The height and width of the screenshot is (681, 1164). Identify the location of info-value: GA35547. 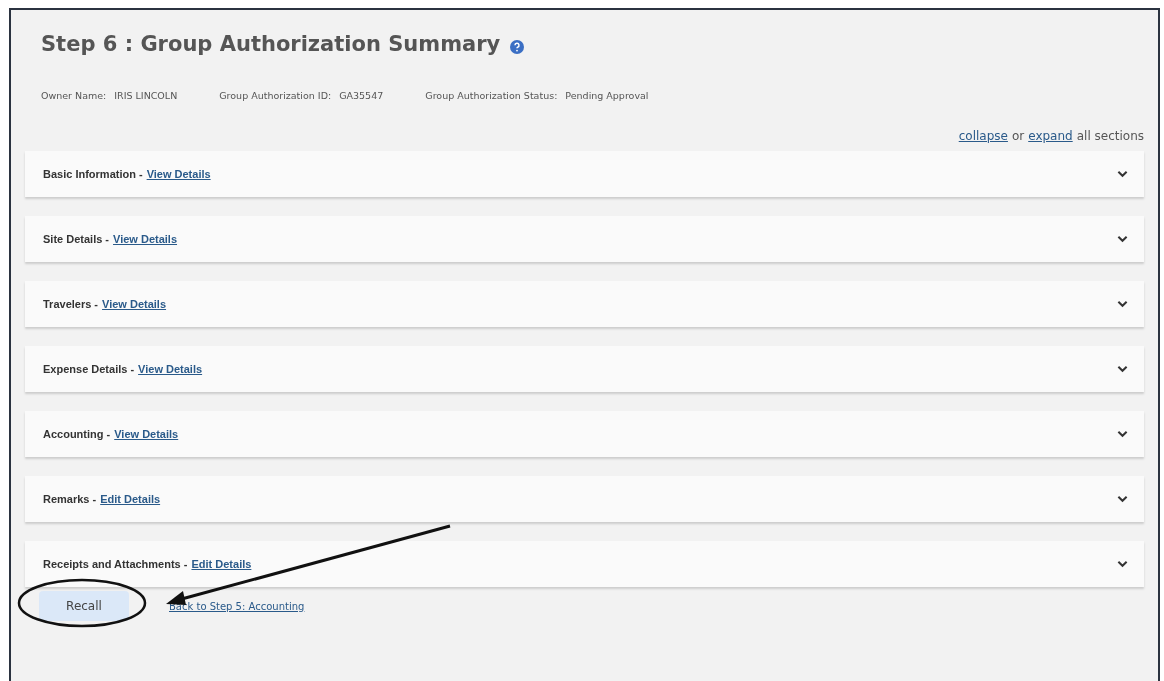
(361, 95).